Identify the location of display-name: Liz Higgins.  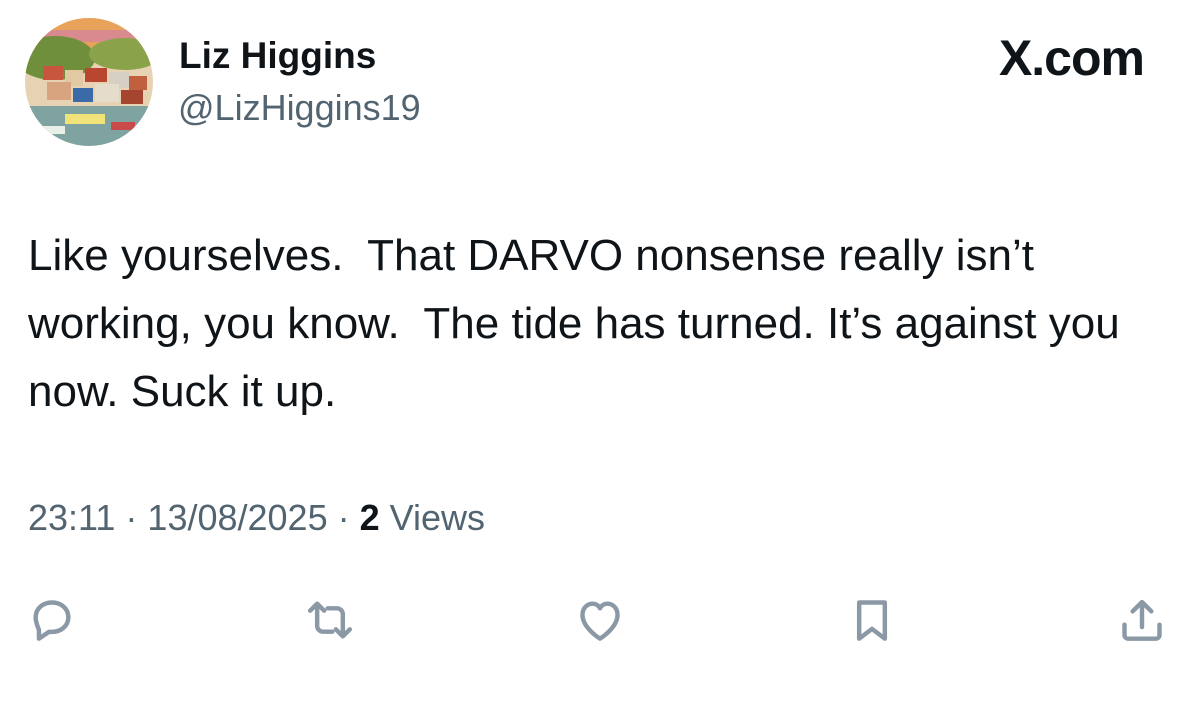
(277, 56).